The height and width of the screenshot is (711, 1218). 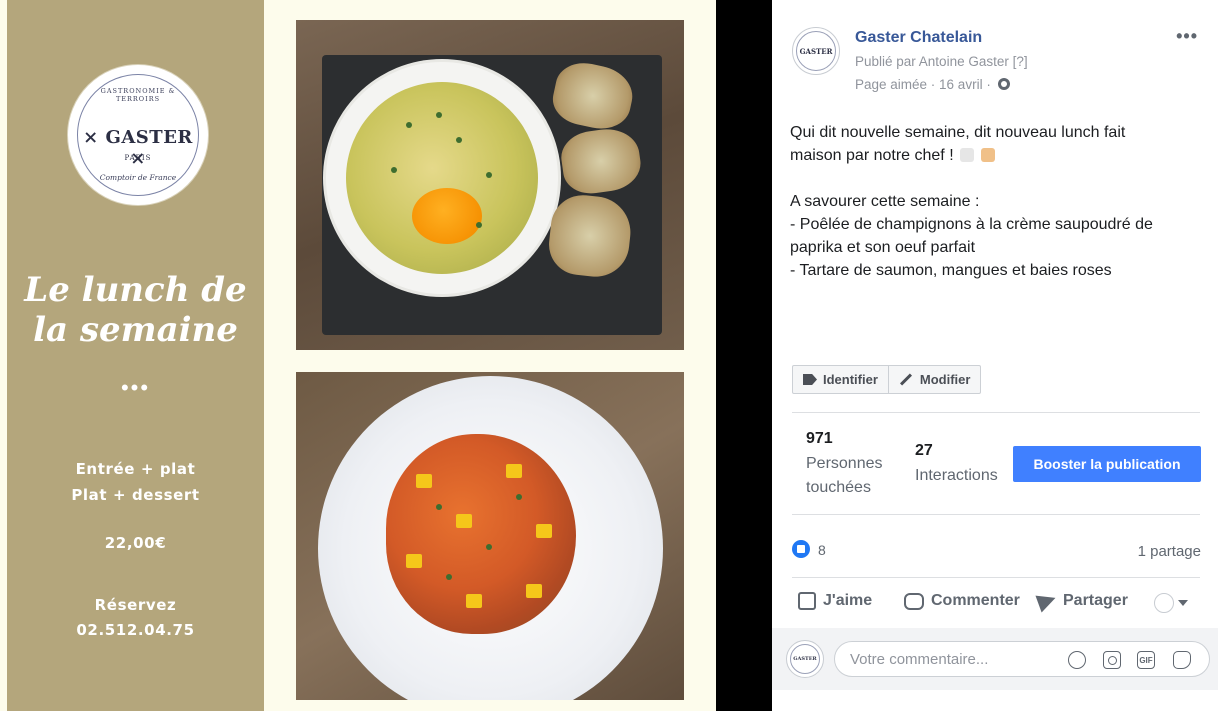 I want to click on share-button: Partager, so click(x=1081, y=601).